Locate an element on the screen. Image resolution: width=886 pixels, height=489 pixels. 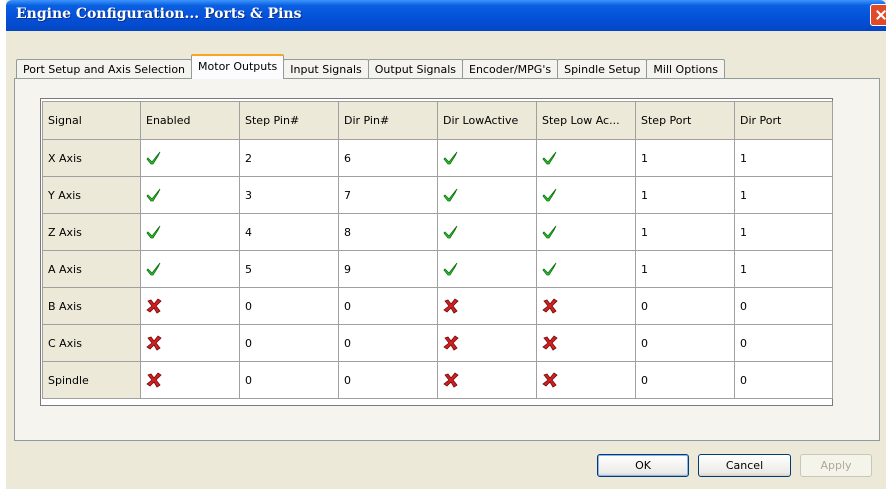
table-row: C Axis 0 0 0 0 is located at coordinates (437, 343).